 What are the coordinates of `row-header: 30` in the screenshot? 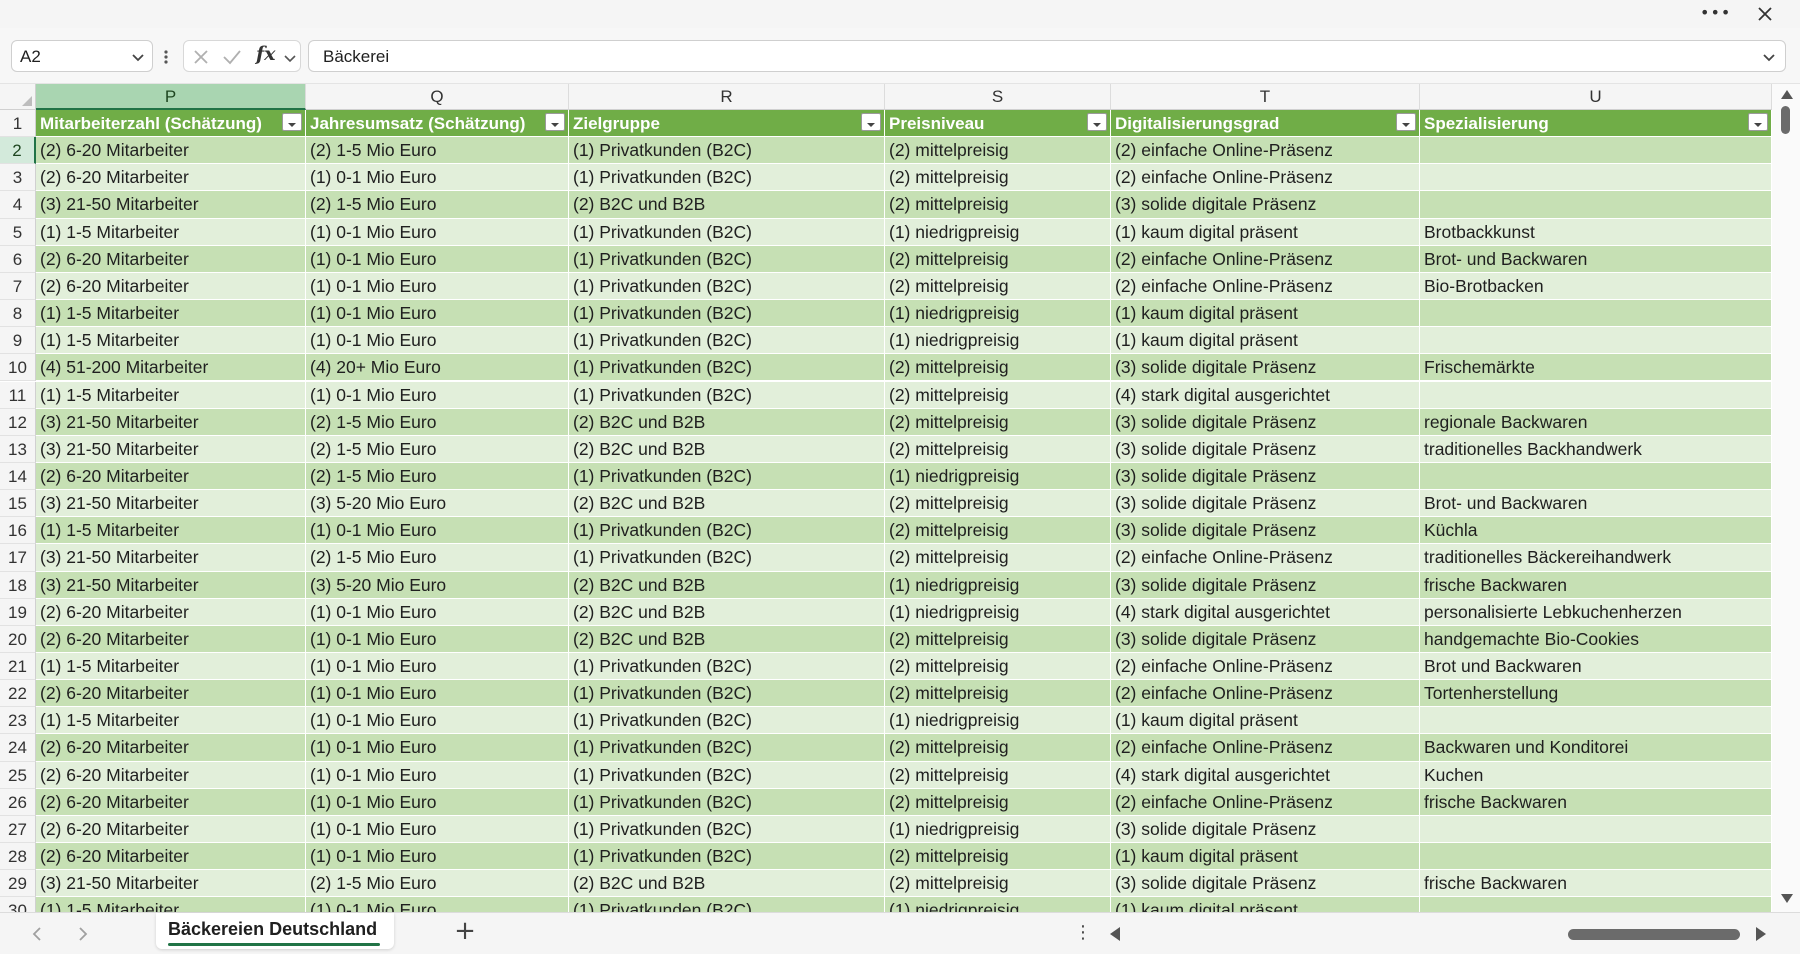 It's located at (18, 904).